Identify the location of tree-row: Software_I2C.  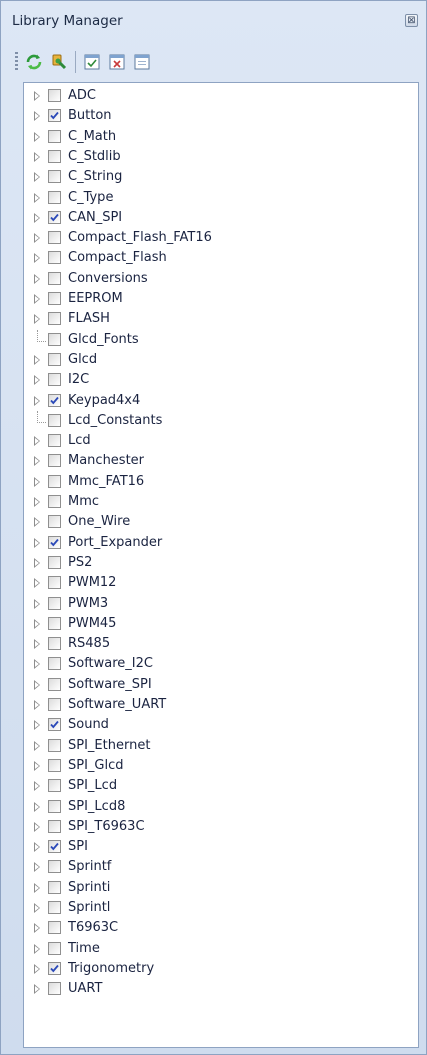
(221, 664).